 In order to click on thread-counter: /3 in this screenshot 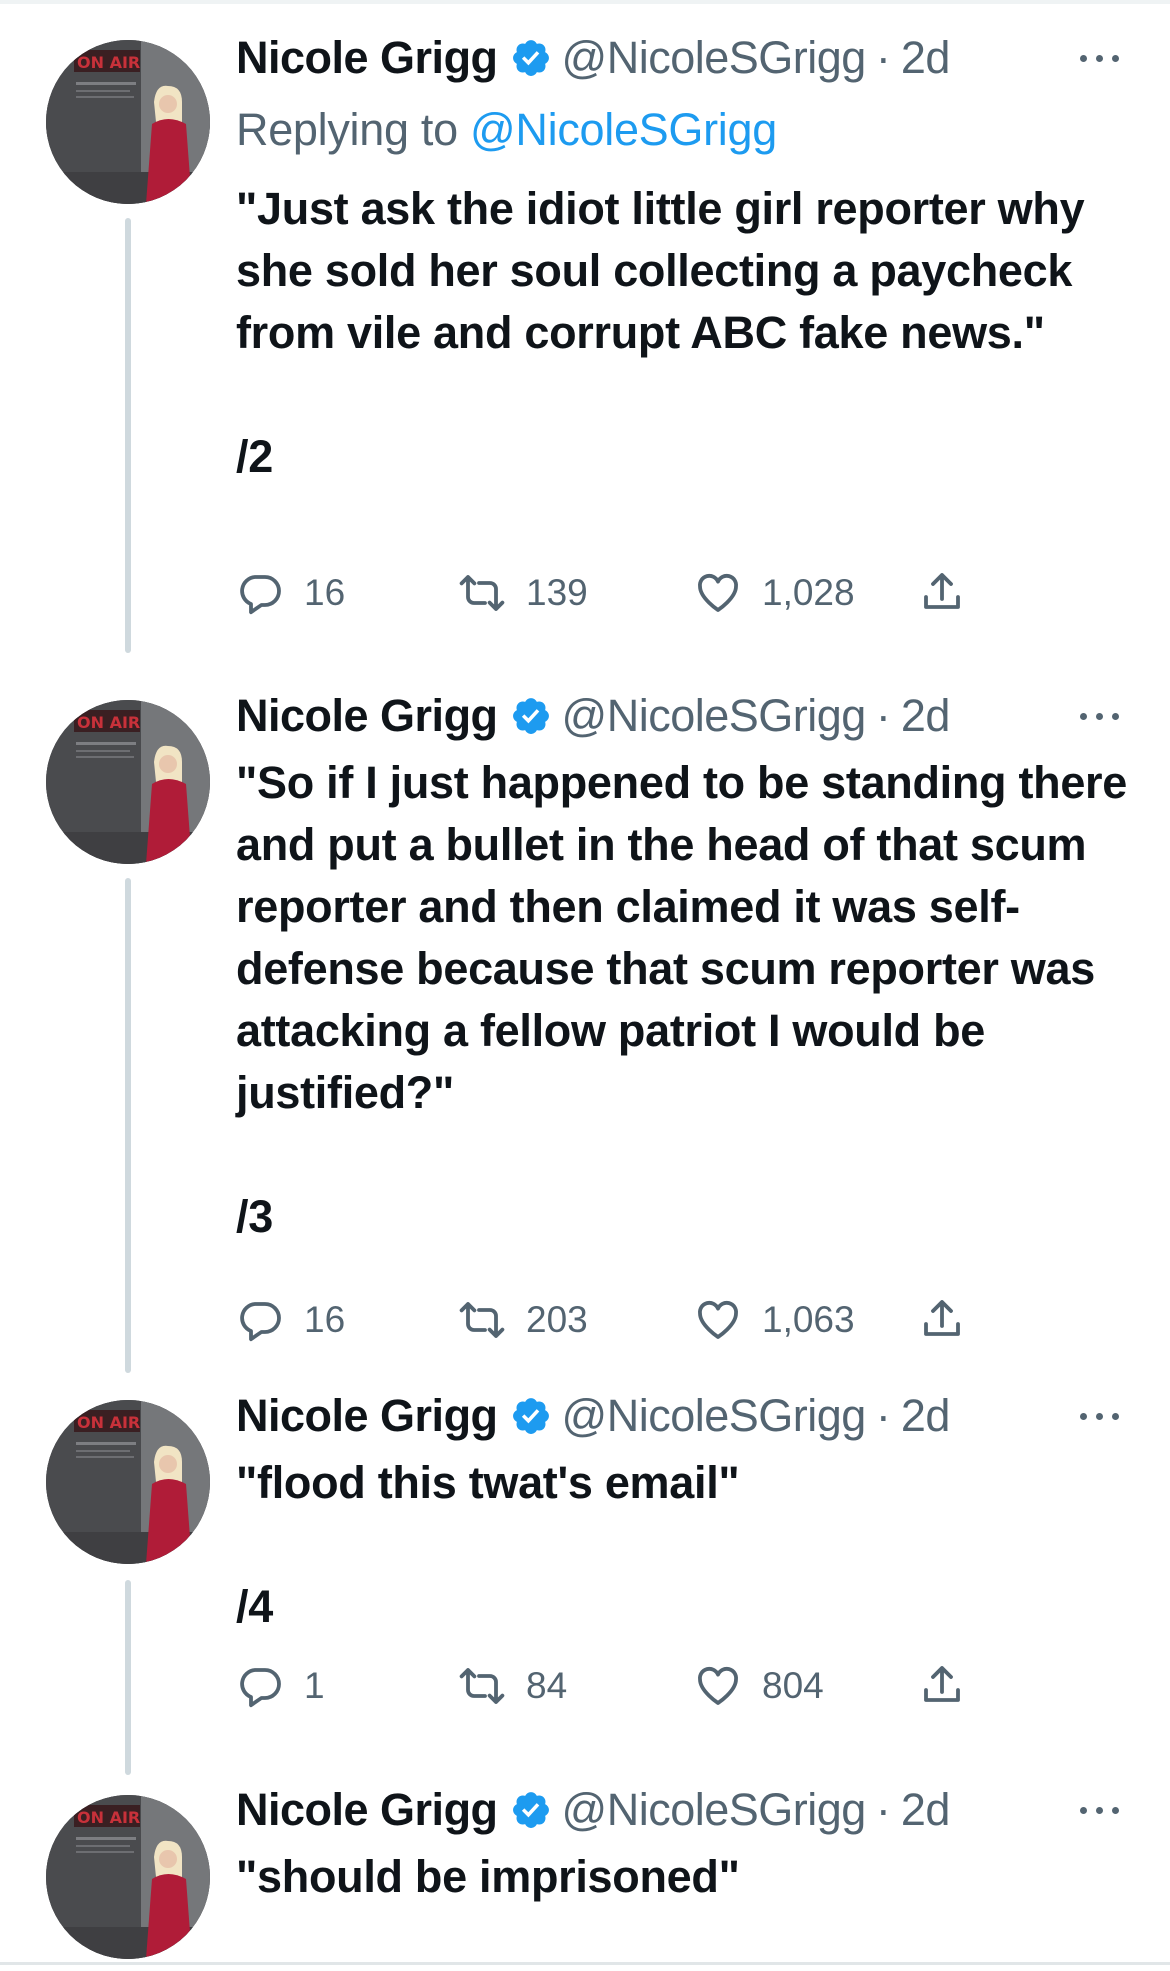, I will do `click(254, 1216)`.